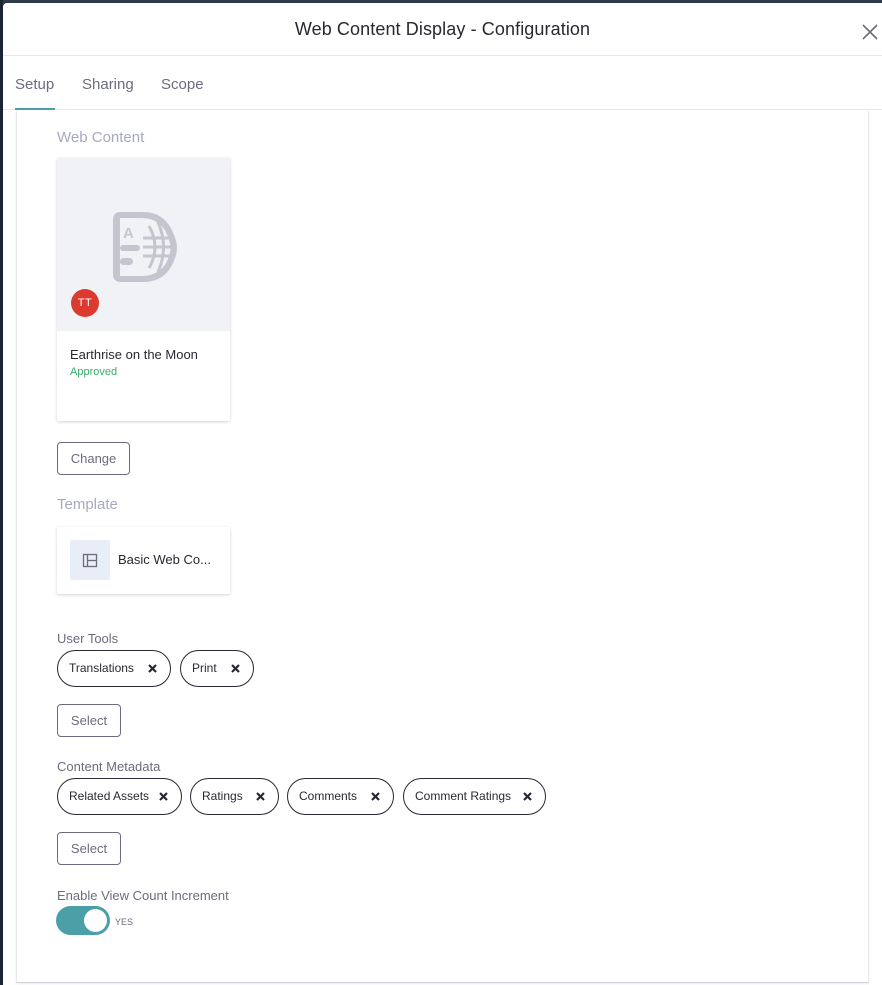  What do you see at coordinates (87, 504) in the screenshot?
I see `template-section-label: Template` at bounding box center [87, 504].